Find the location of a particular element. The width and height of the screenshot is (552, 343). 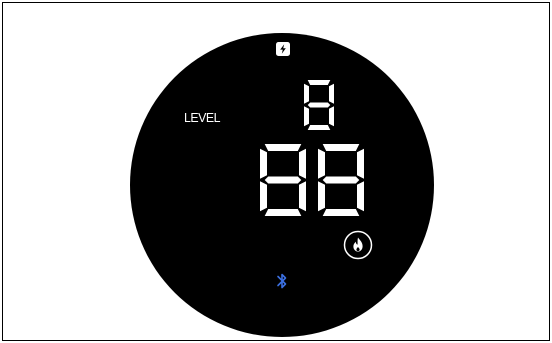

main-value is located at coordinates (312, 180).